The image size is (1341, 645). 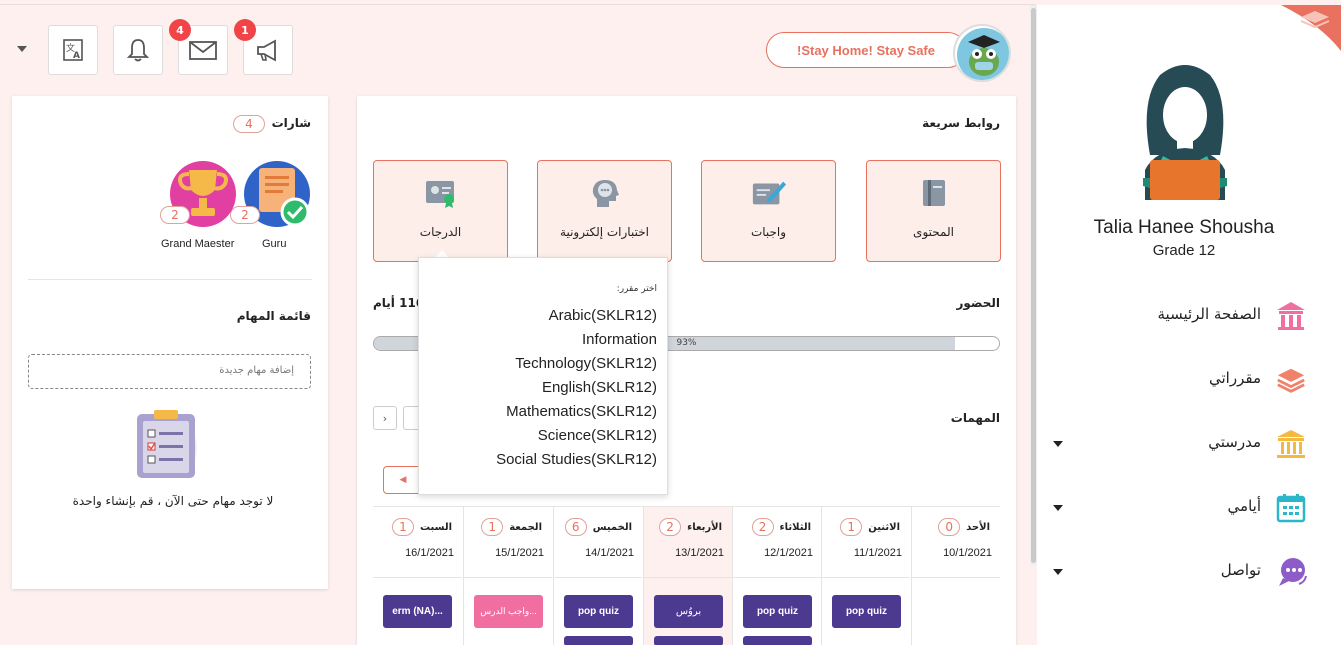 I want to click on quick-link-assignments: واجبات, so click(x=768, y=211).